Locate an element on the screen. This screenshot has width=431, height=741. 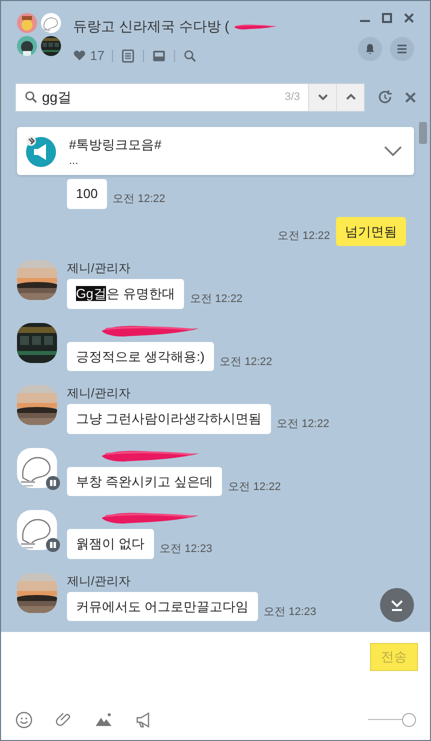
previous-match-button is located at coordinates (350, 97).